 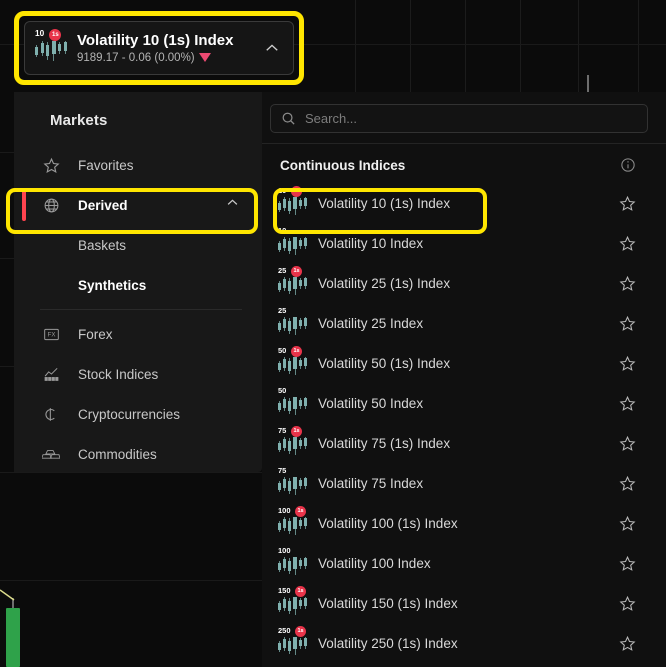 I want to click on market-icon: 10, so click(x=294, y=242).